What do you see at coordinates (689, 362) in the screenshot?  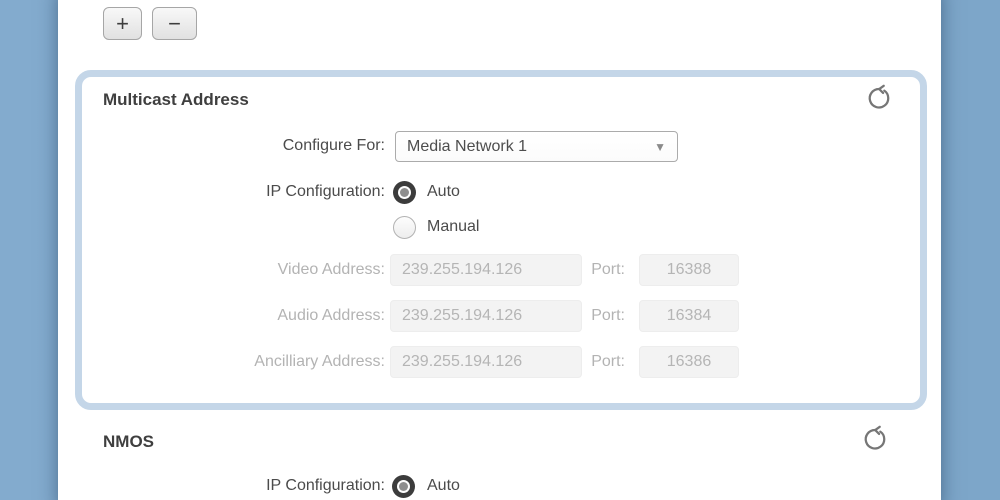 I see `ancillary-port-input` at bounding box center [689, 362].